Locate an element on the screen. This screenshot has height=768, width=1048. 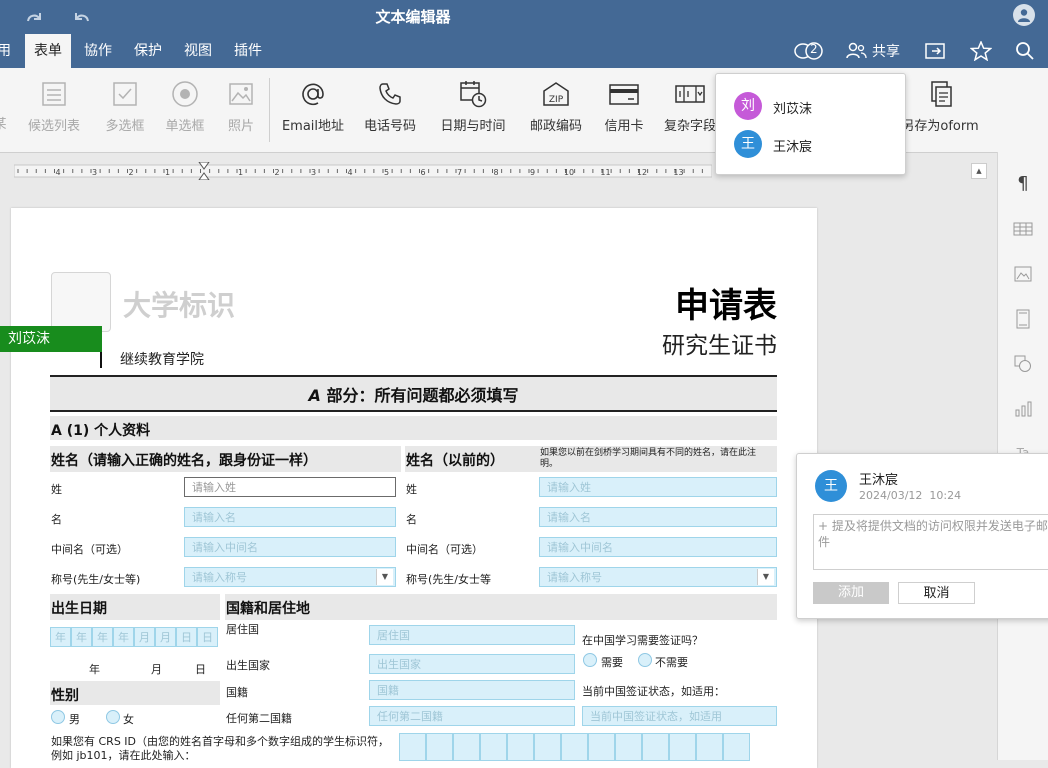
salutation-placeholder: 请输入称号 is located at coordinates (219, 577).